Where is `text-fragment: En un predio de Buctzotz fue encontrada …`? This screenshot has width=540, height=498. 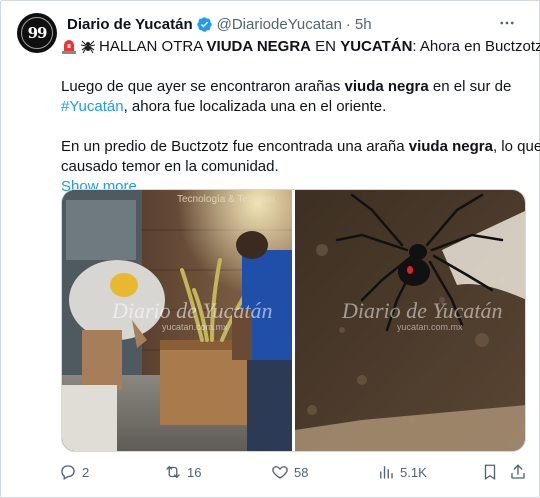 text-fragment: En un predio de Buctzotz fue encontrada … is located at coordinates (235, 146).